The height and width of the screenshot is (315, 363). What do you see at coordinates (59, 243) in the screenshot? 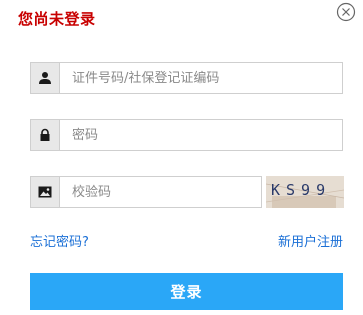
I see `forgot-password-link: 忘记密码?` at bounding box center [59, 243].